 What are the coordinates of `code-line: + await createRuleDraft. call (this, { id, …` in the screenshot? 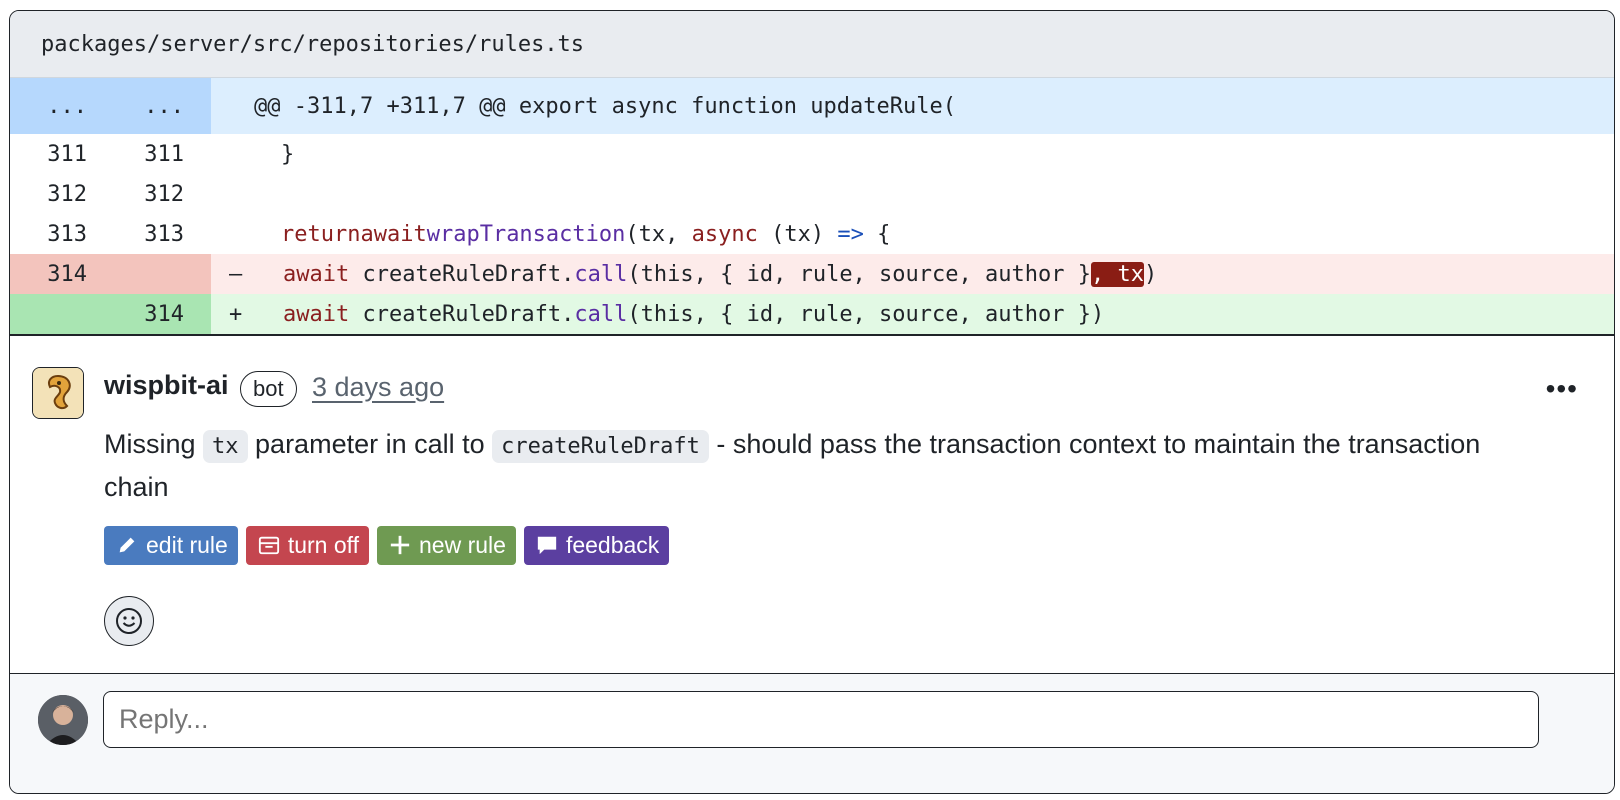 It's located at (912, 314).